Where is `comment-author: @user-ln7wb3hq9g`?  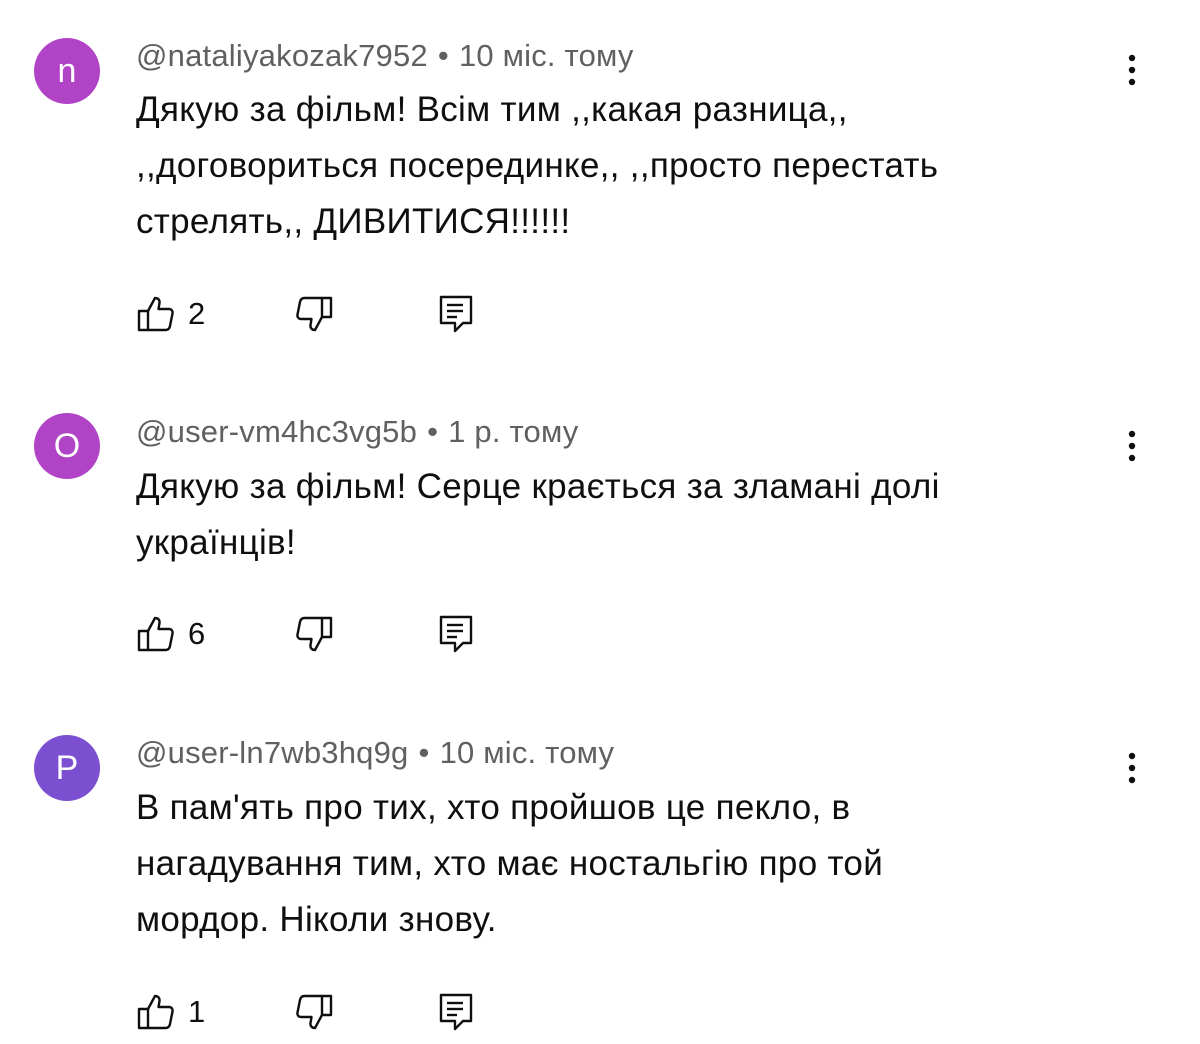
comment-author: @user-ln7wb3hq9g is located at coordinates (272, 752).